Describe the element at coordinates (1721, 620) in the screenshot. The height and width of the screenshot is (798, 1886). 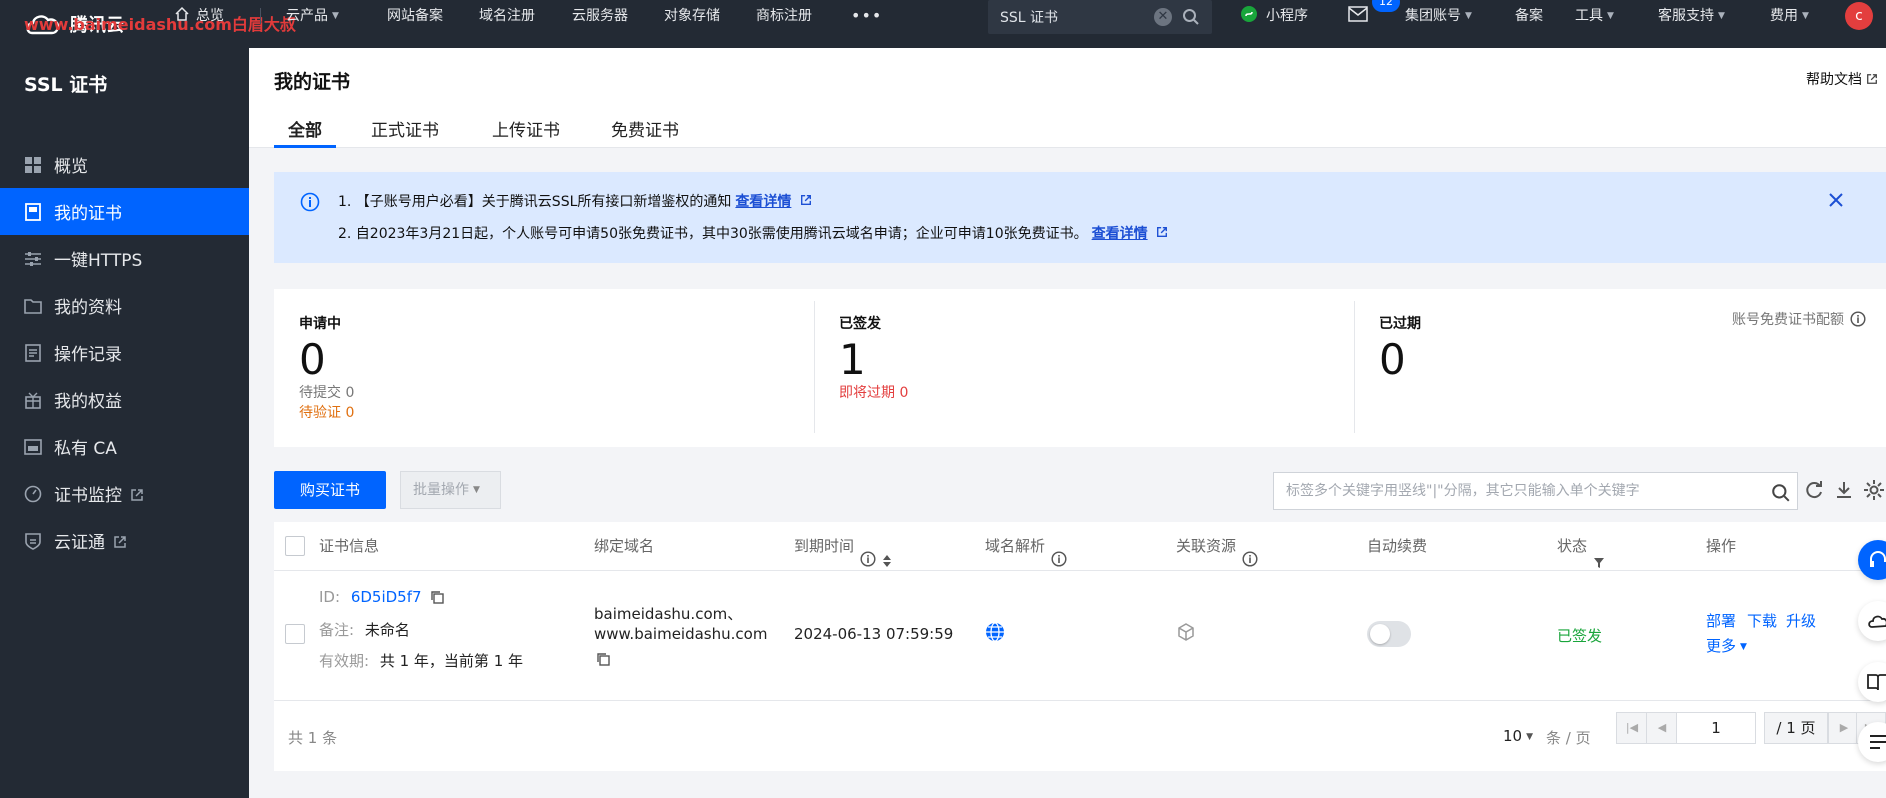
I see `deploy-link: 部署` at that location.